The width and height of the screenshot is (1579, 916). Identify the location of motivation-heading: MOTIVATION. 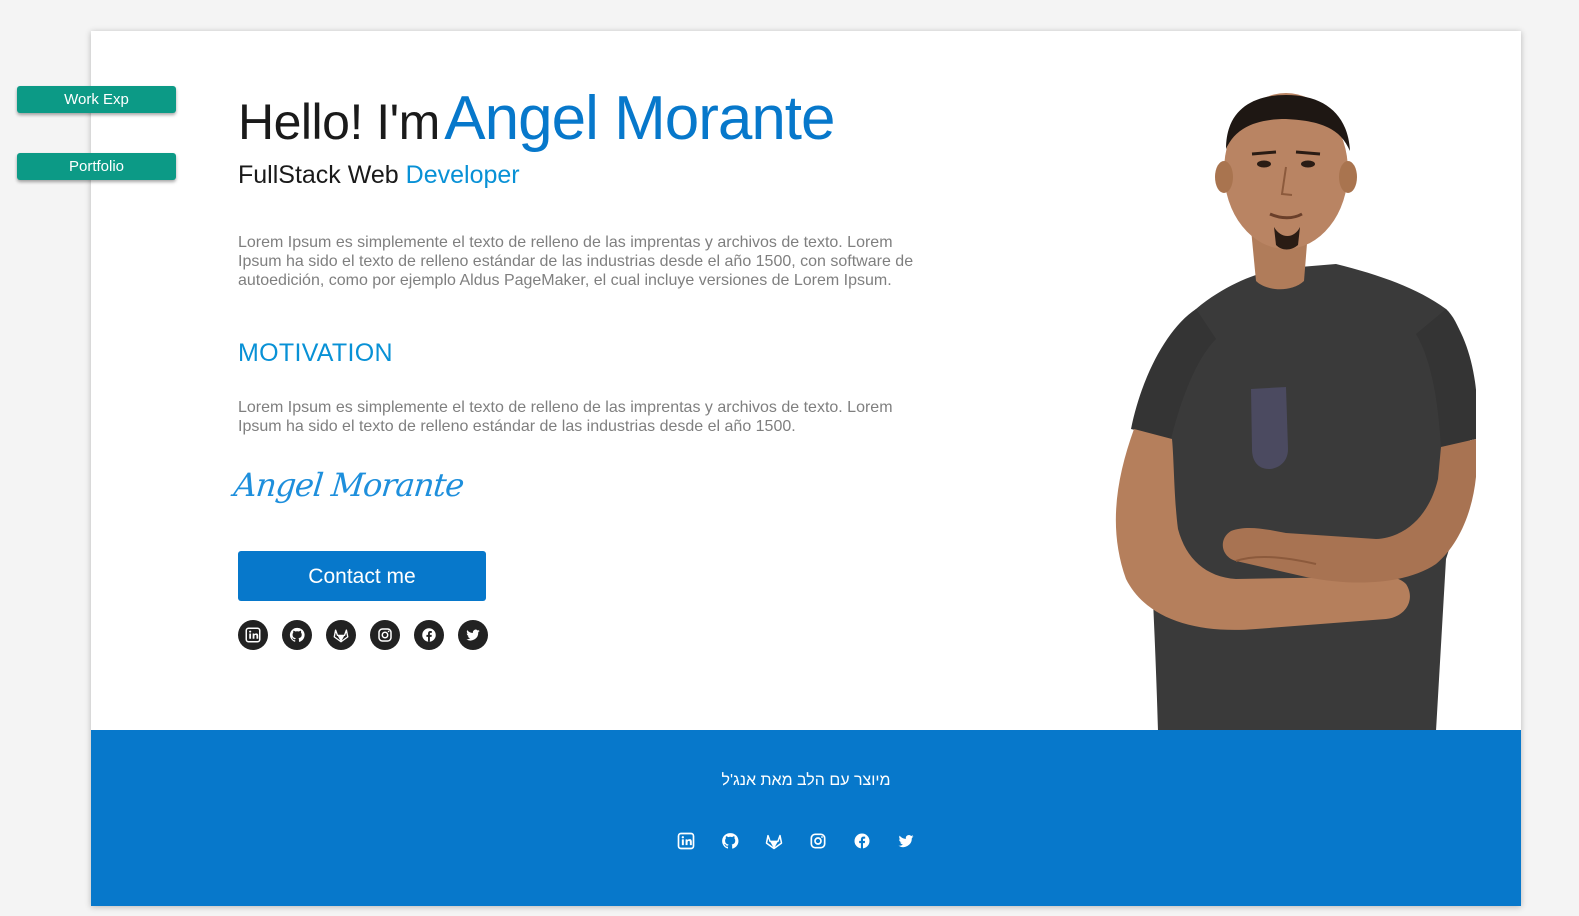
(315, 353).